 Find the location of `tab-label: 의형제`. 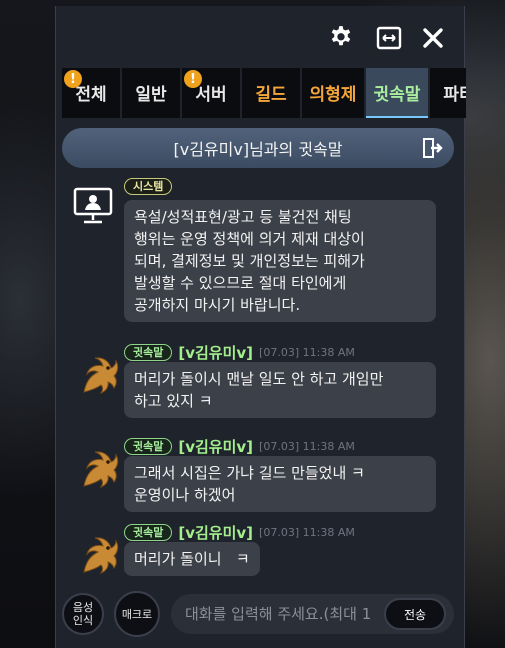

tab-label: 의형제 is located at coordinates (333, 94).